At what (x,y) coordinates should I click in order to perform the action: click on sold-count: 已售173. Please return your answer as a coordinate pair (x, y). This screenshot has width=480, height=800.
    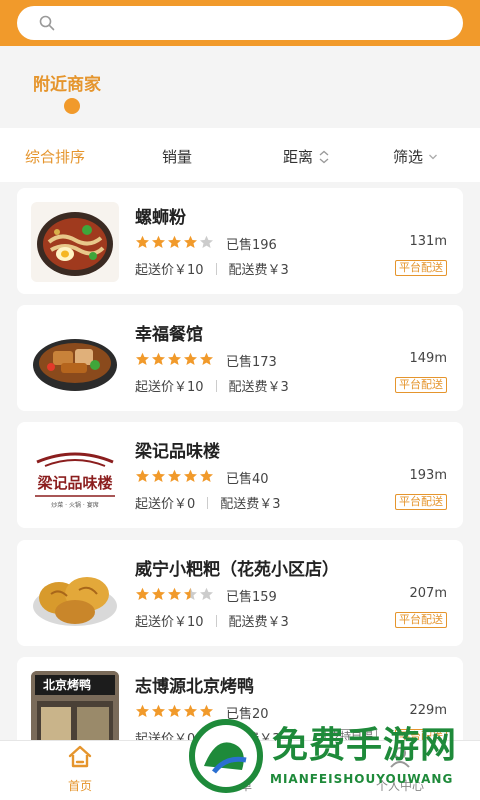
    Looking at the image, I should click on (251, 362).